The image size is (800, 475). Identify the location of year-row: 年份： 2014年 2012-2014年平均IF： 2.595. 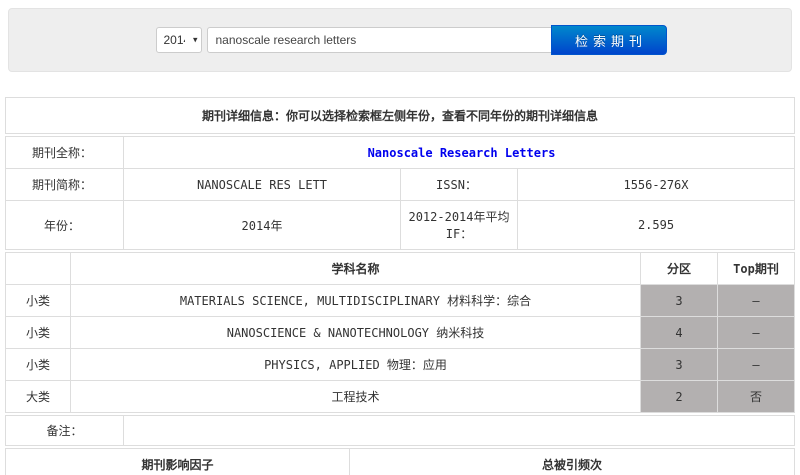
(400, 225).